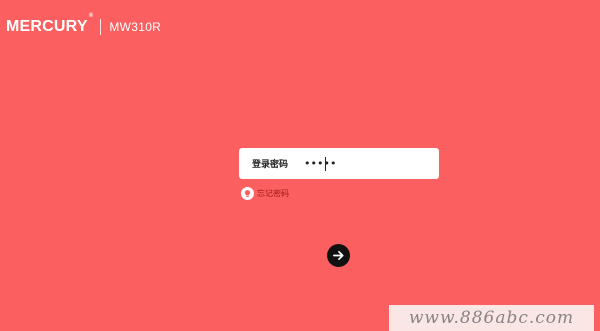 The height and width of the screenshot is (331, 600). Describe the element at coordinates (247, 193) in the screenshot. I see `bulb-icon` at that location.